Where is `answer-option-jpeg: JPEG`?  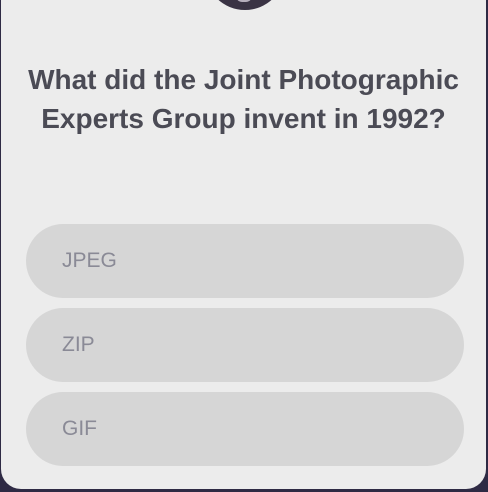
answer-option-jpeg: JPEG is located at coordinates (245, 261).